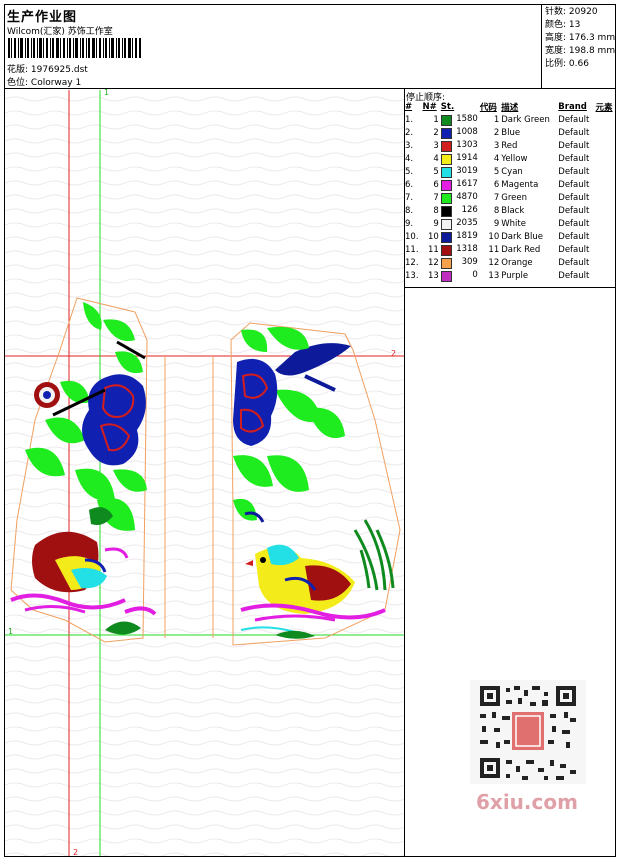 This screenshot has height=861, width=620. I want to click on stop-stitch-count: 1580, so click(467, 118).